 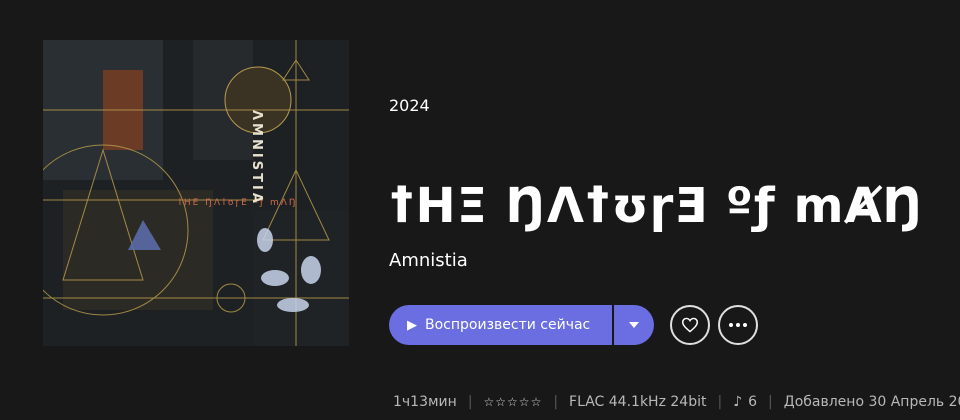 I want to click on play-now-label: Воспроизвести сейчас, so click(x=508, y=325).